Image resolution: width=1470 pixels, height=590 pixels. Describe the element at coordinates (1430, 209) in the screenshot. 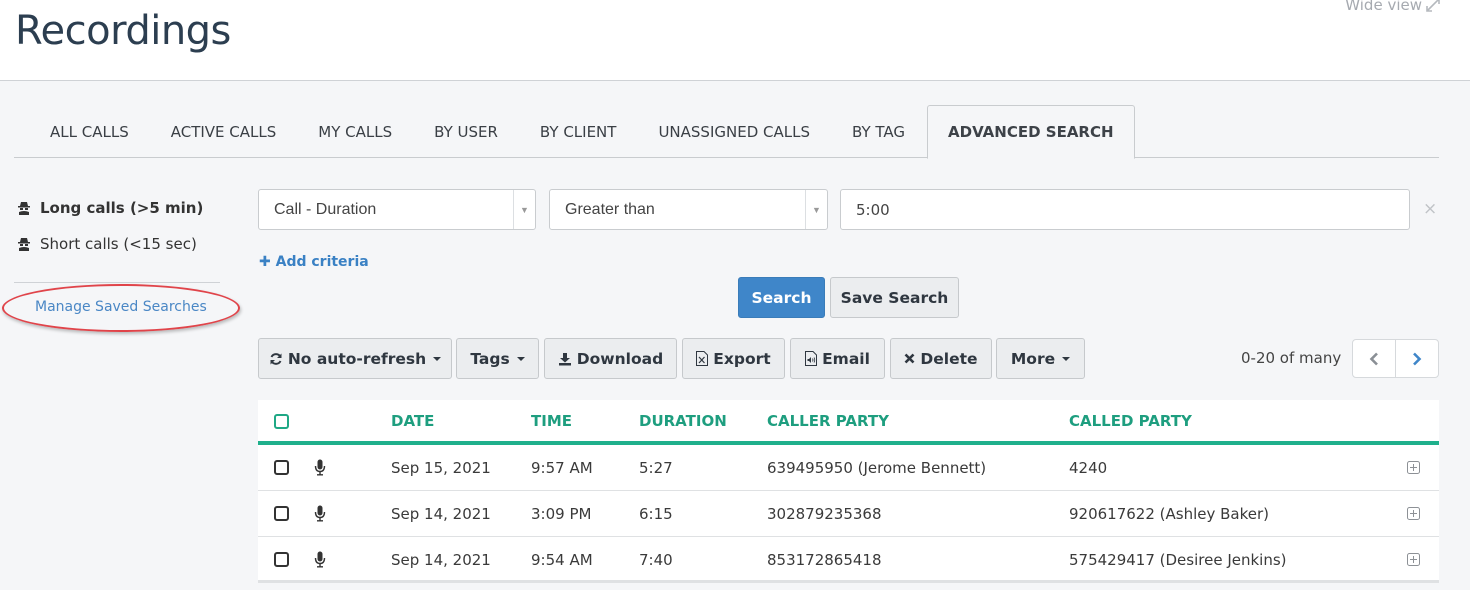

I see `remove-criteria-icon: ×` at that location.